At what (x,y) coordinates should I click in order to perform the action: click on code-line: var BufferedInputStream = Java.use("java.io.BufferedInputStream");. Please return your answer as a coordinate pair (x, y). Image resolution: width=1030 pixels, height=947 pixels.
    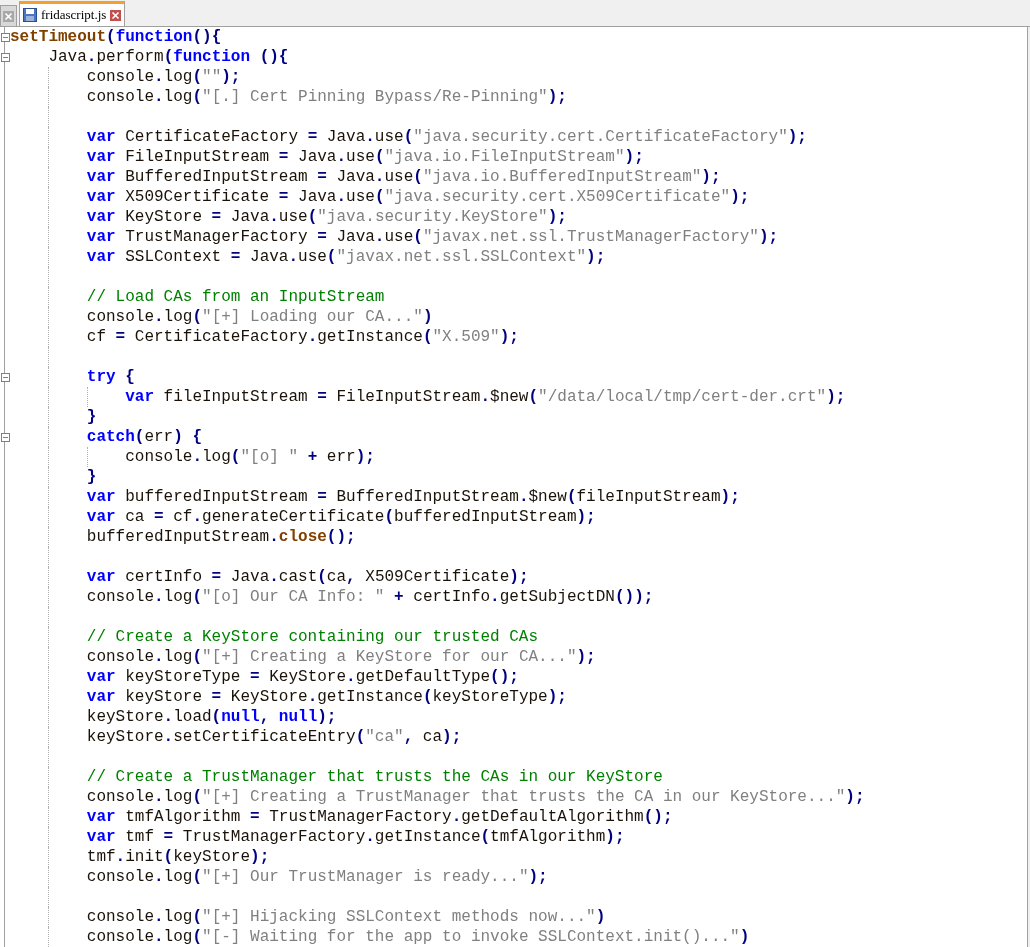
    Looking at the image, I should click on (403, 177).